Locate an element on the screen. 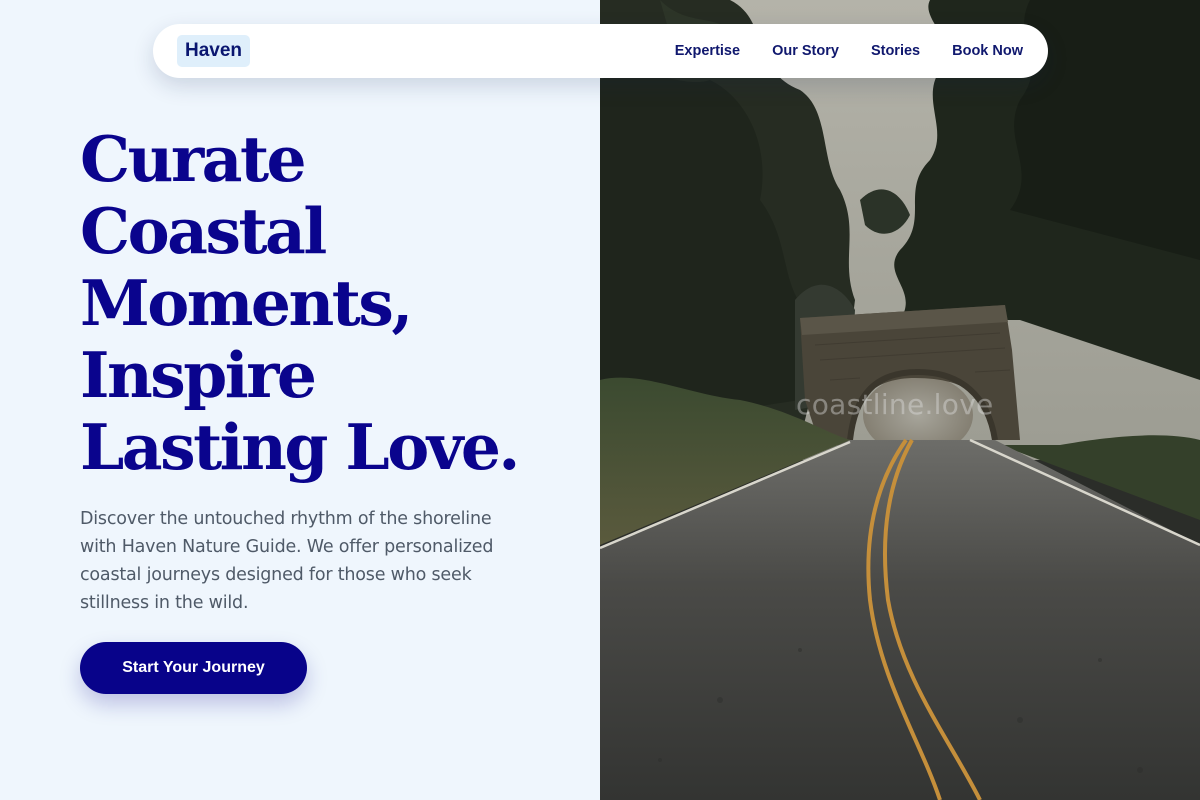 The height and width of the screenshot is (800, 1200). headline-line-5: Lasting Love. is located at coordinates (300, 447).